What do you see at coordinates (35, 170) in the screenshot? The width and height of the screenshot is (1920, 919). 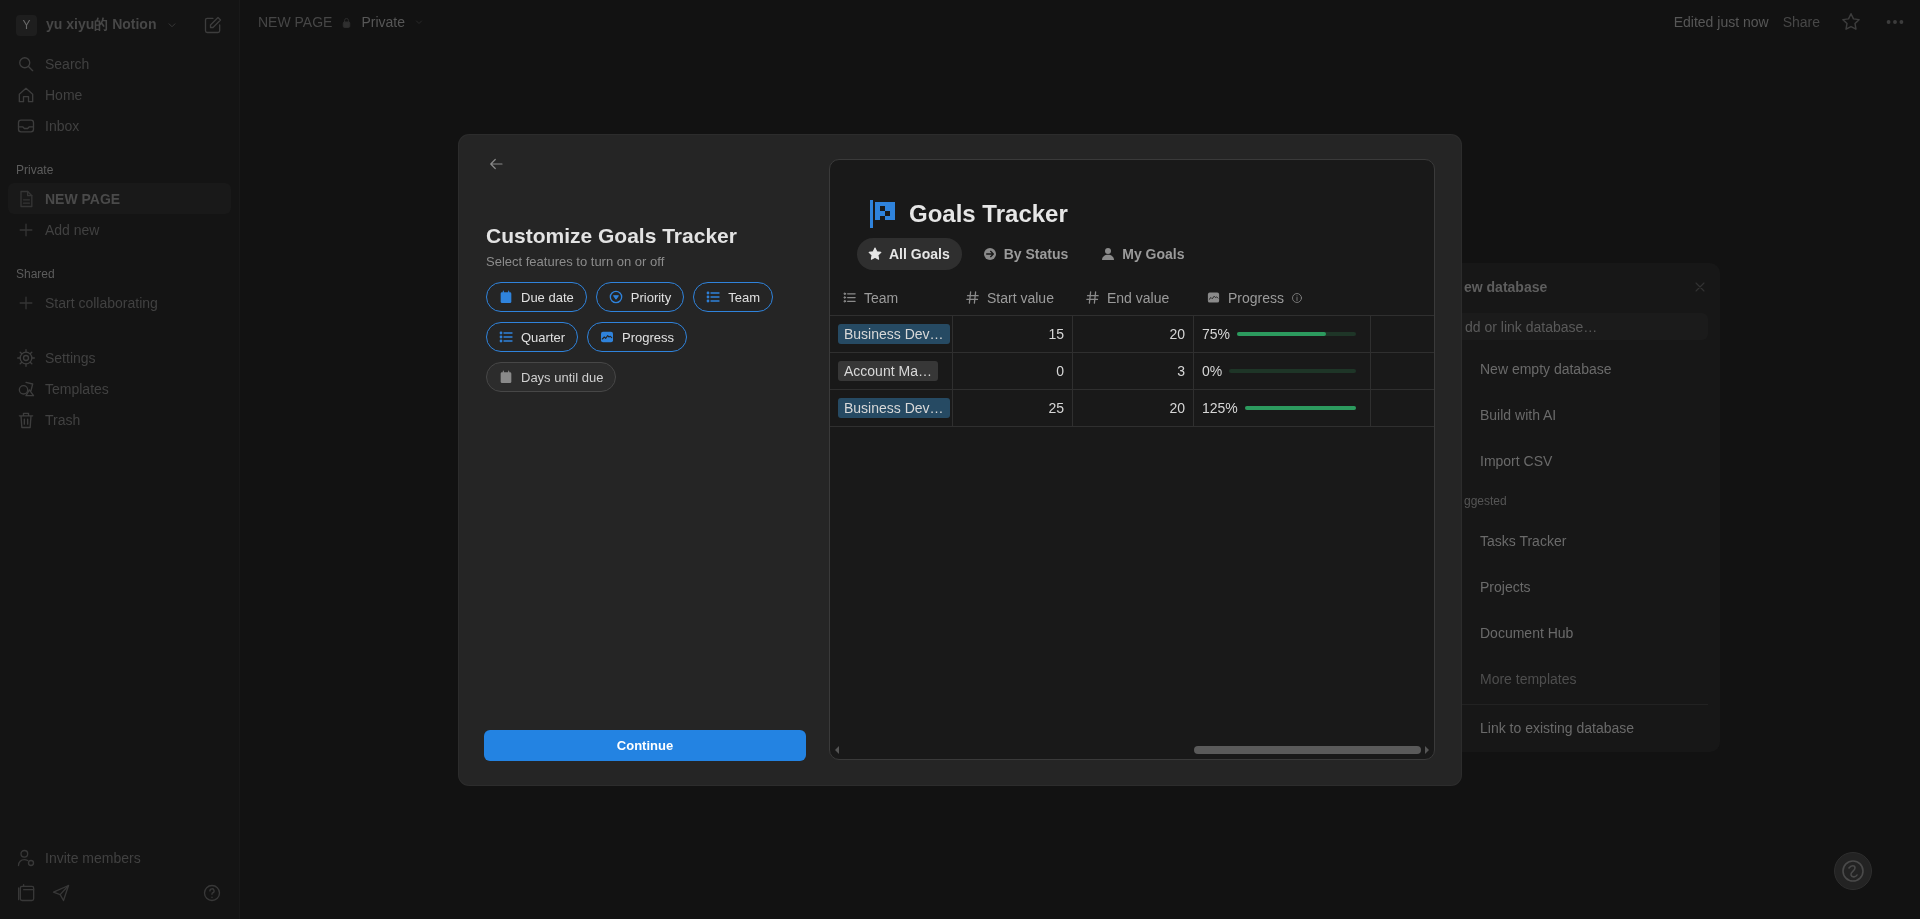 I see `section-label: Private` at bounding box center [35, 170].